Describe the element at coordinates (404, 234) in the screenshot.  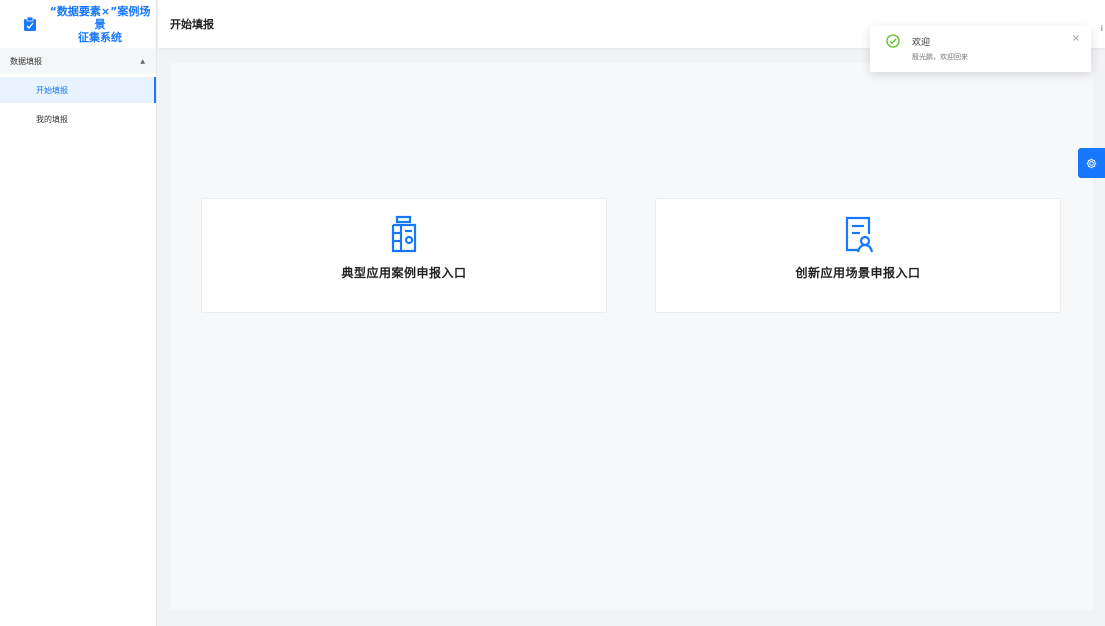
I see `clipboard-icon` at that location.